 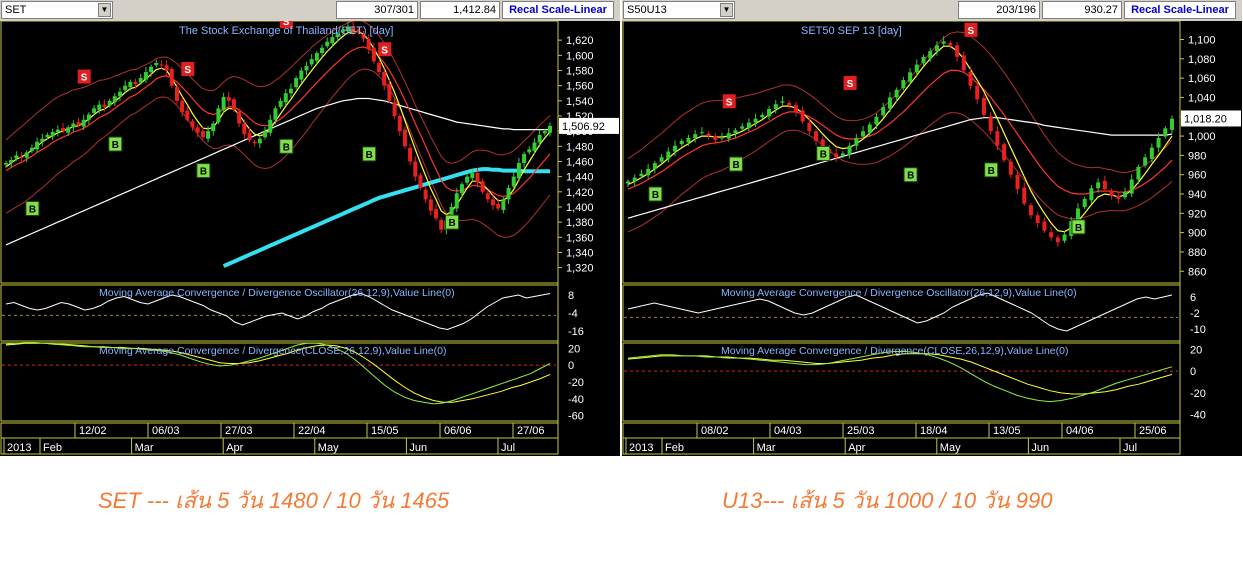 What do you see at coordinates (580, 147) in the screenshot?
I see `y-tick-label: 1,480` at bounding box center [580, 147].